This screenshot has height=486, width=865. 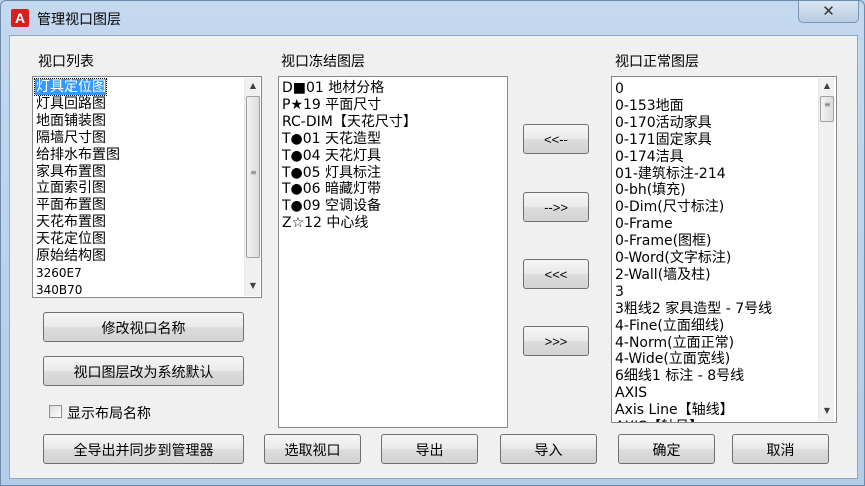 What do you see at coordinates (548, 449) in the screenshot?
I see `import-button: 导入` at bounding box center [548, 449].